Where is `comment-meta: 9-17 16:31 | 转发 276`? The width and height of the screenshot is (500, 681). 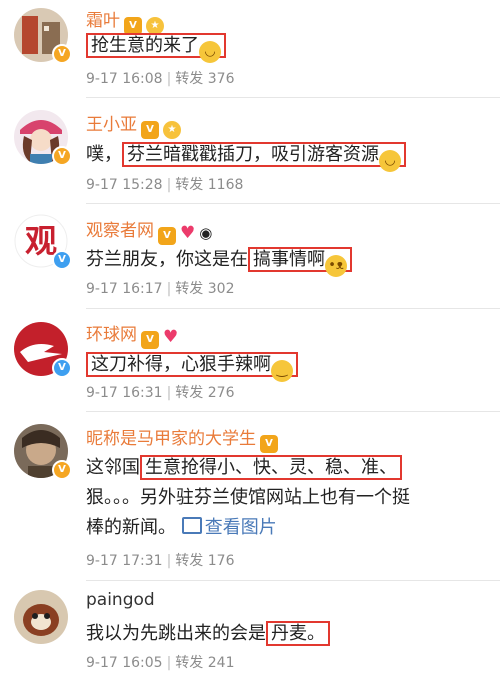 comment-meta: 9-17 16:31 | 转发 276 is located at coordinates (160, 393).